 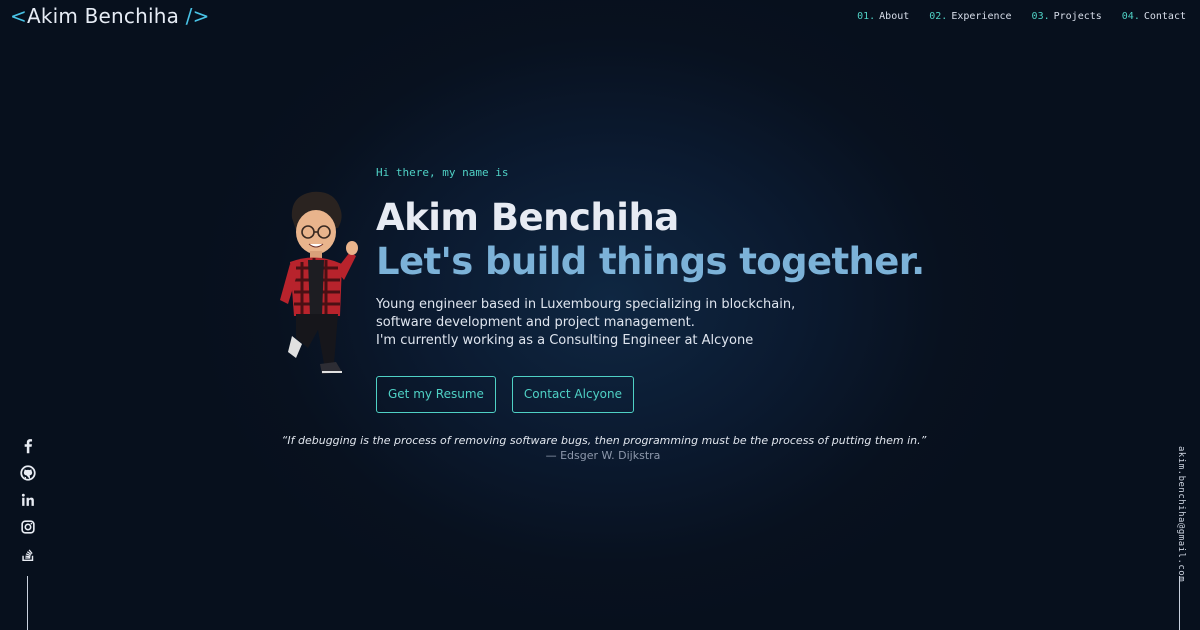 I want to click on avatar-illustration, so click(x=319, y=282).